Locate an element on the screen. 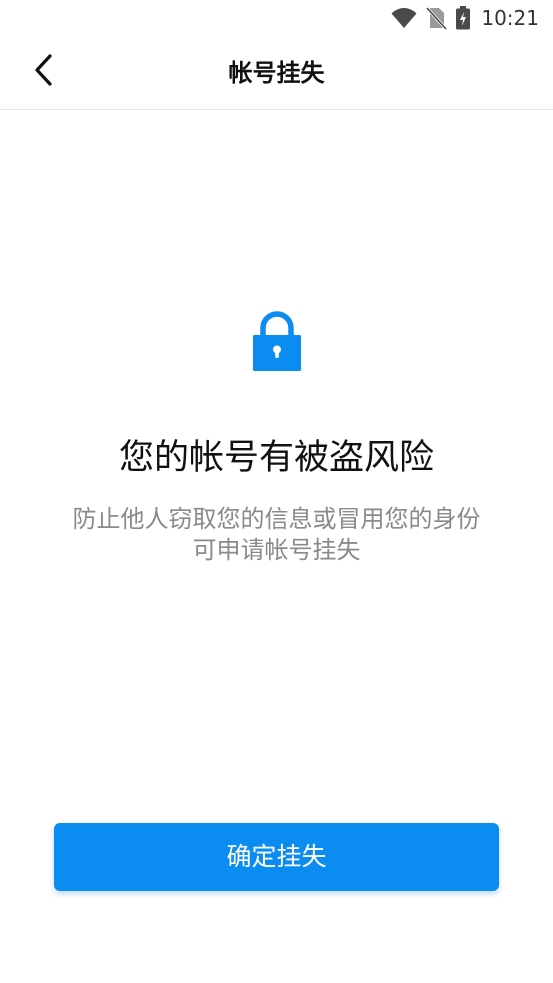  battery-charging-icon is located at coordinates (463, 18).